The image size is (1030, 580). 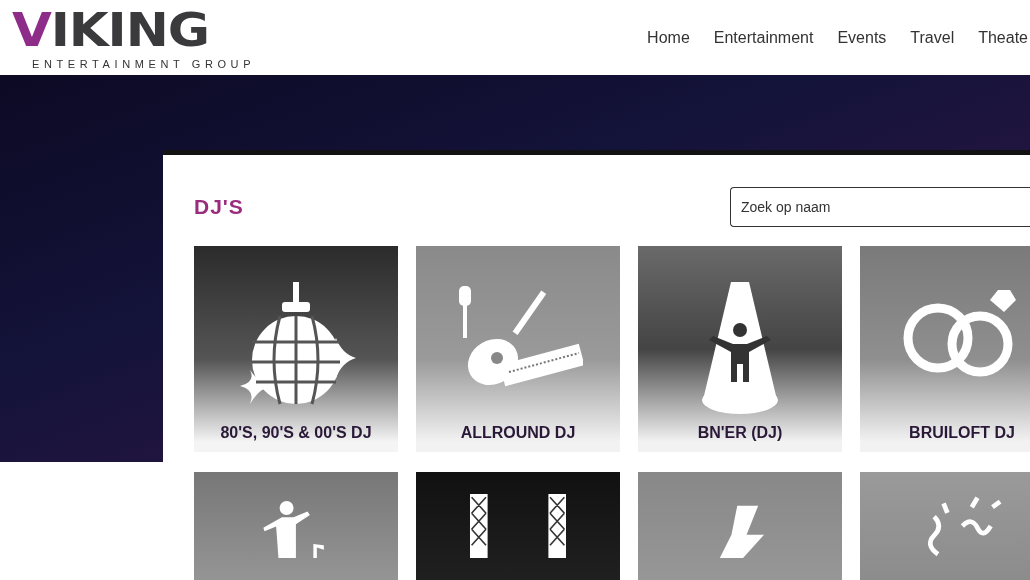 I want to click on category-label: ALLROUND DJ, so click(x=518, y=433).